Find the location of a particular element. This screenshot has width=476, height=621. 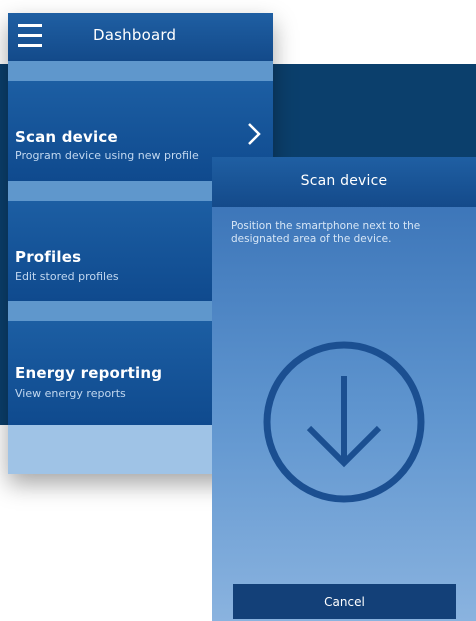

scan-title: Scan device is located at coordinates (344, 181).